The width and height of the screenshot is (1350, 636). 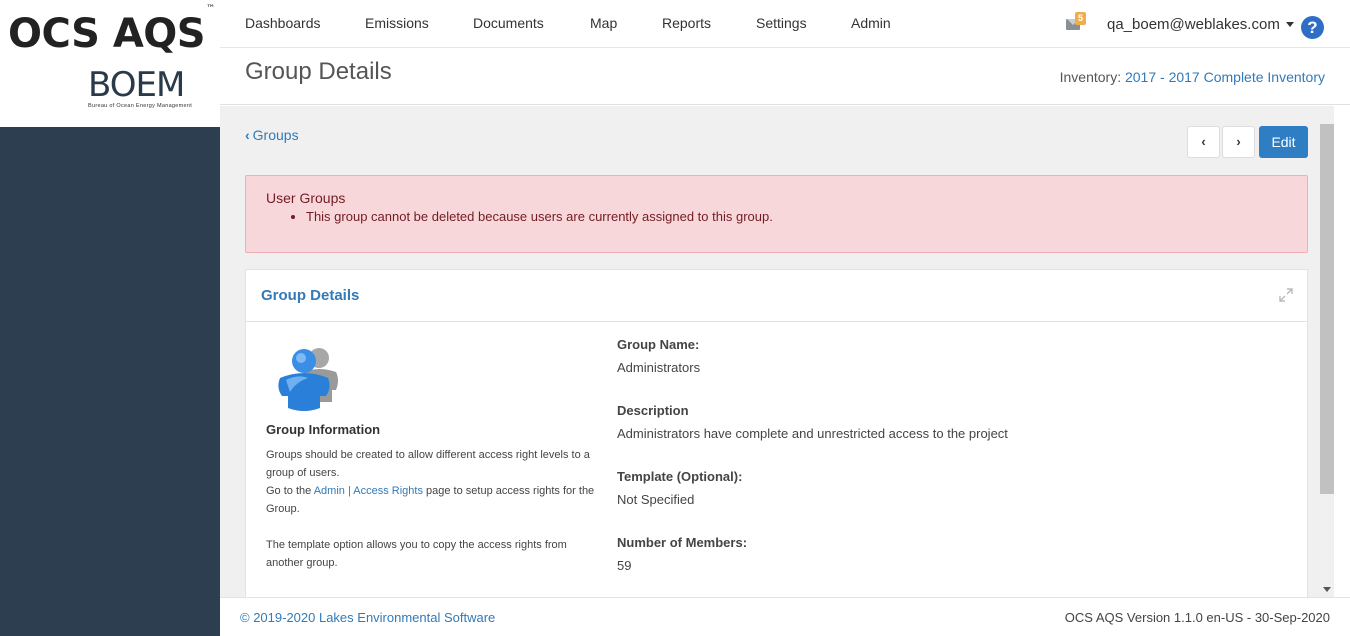 I want to click on caret-down-icon, so click(x=1289, y=24).